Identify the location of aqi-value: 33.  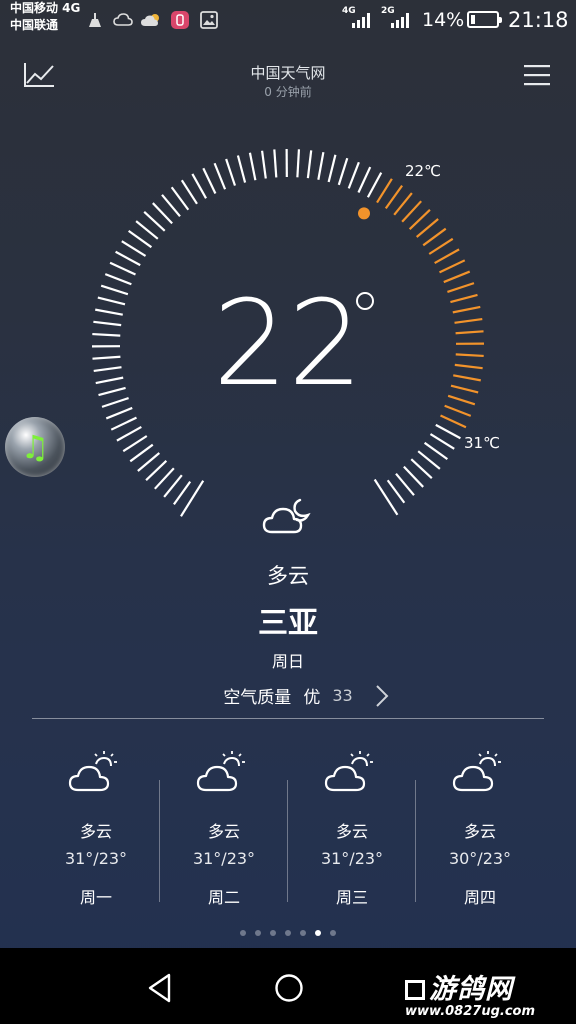
(342, 695).